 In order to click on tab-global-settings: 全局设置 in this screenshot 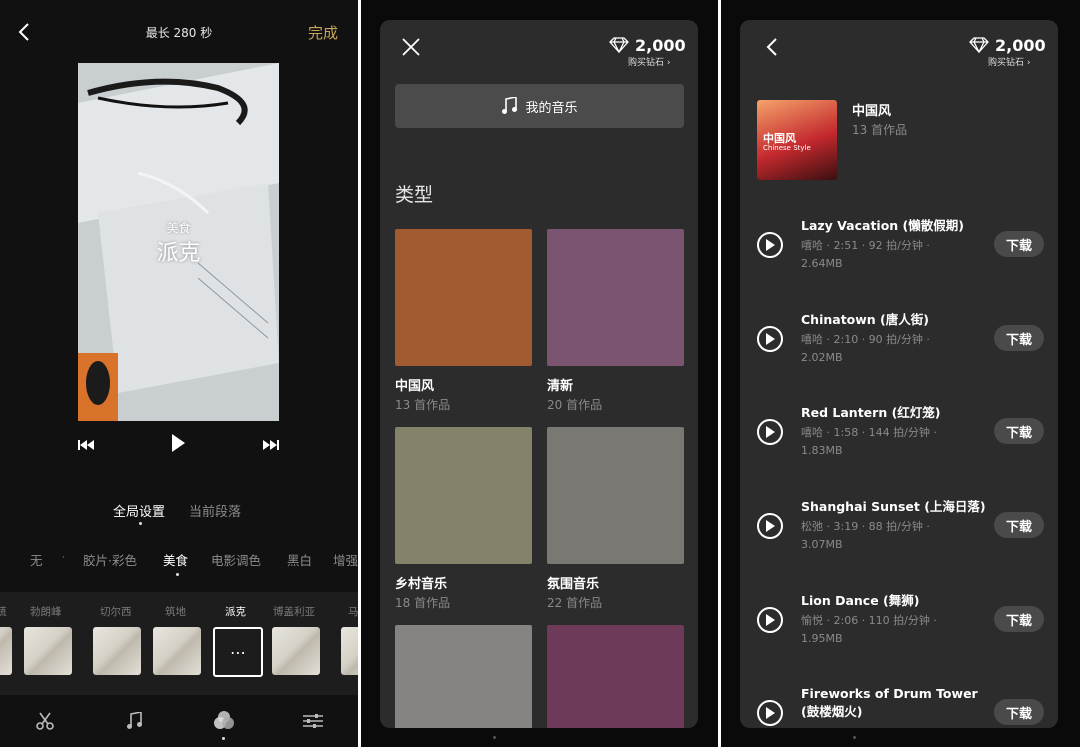, I will do `click(139, 510)`.